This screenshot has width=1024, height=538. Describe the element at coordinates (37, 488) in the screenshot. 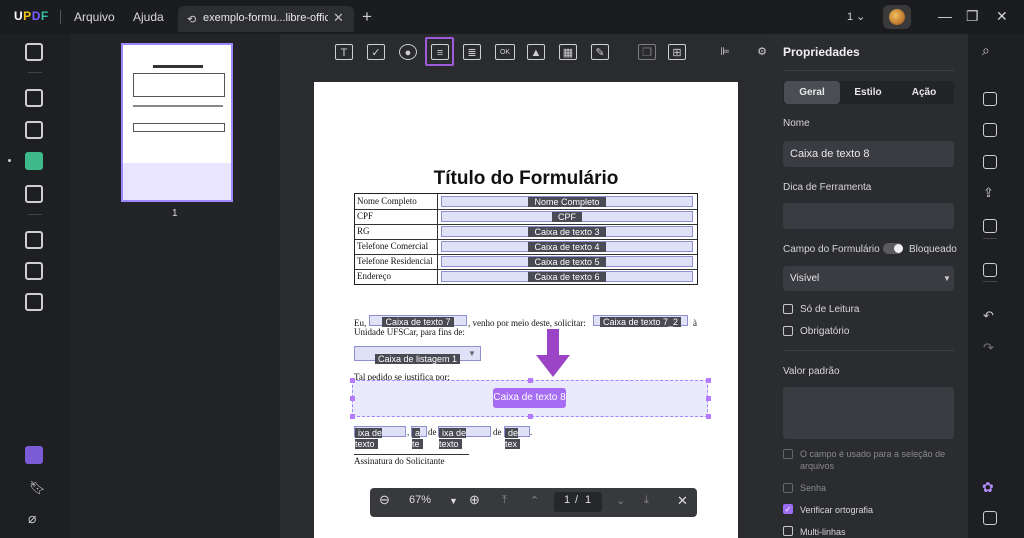

I see `bookmark-icon: 🔖︎` at that location.